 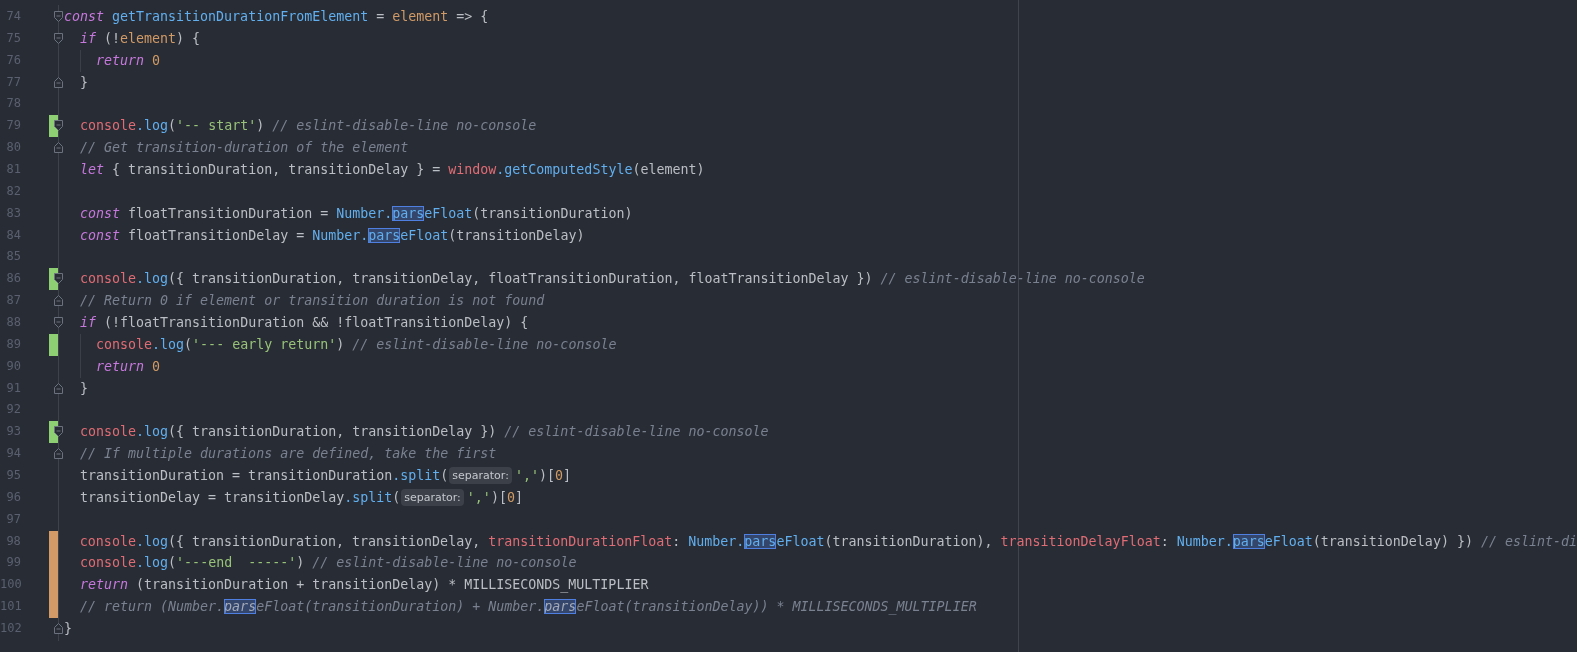 I want to click on code-text: eFloat(transitionDuration), so click(x=528, y=213).